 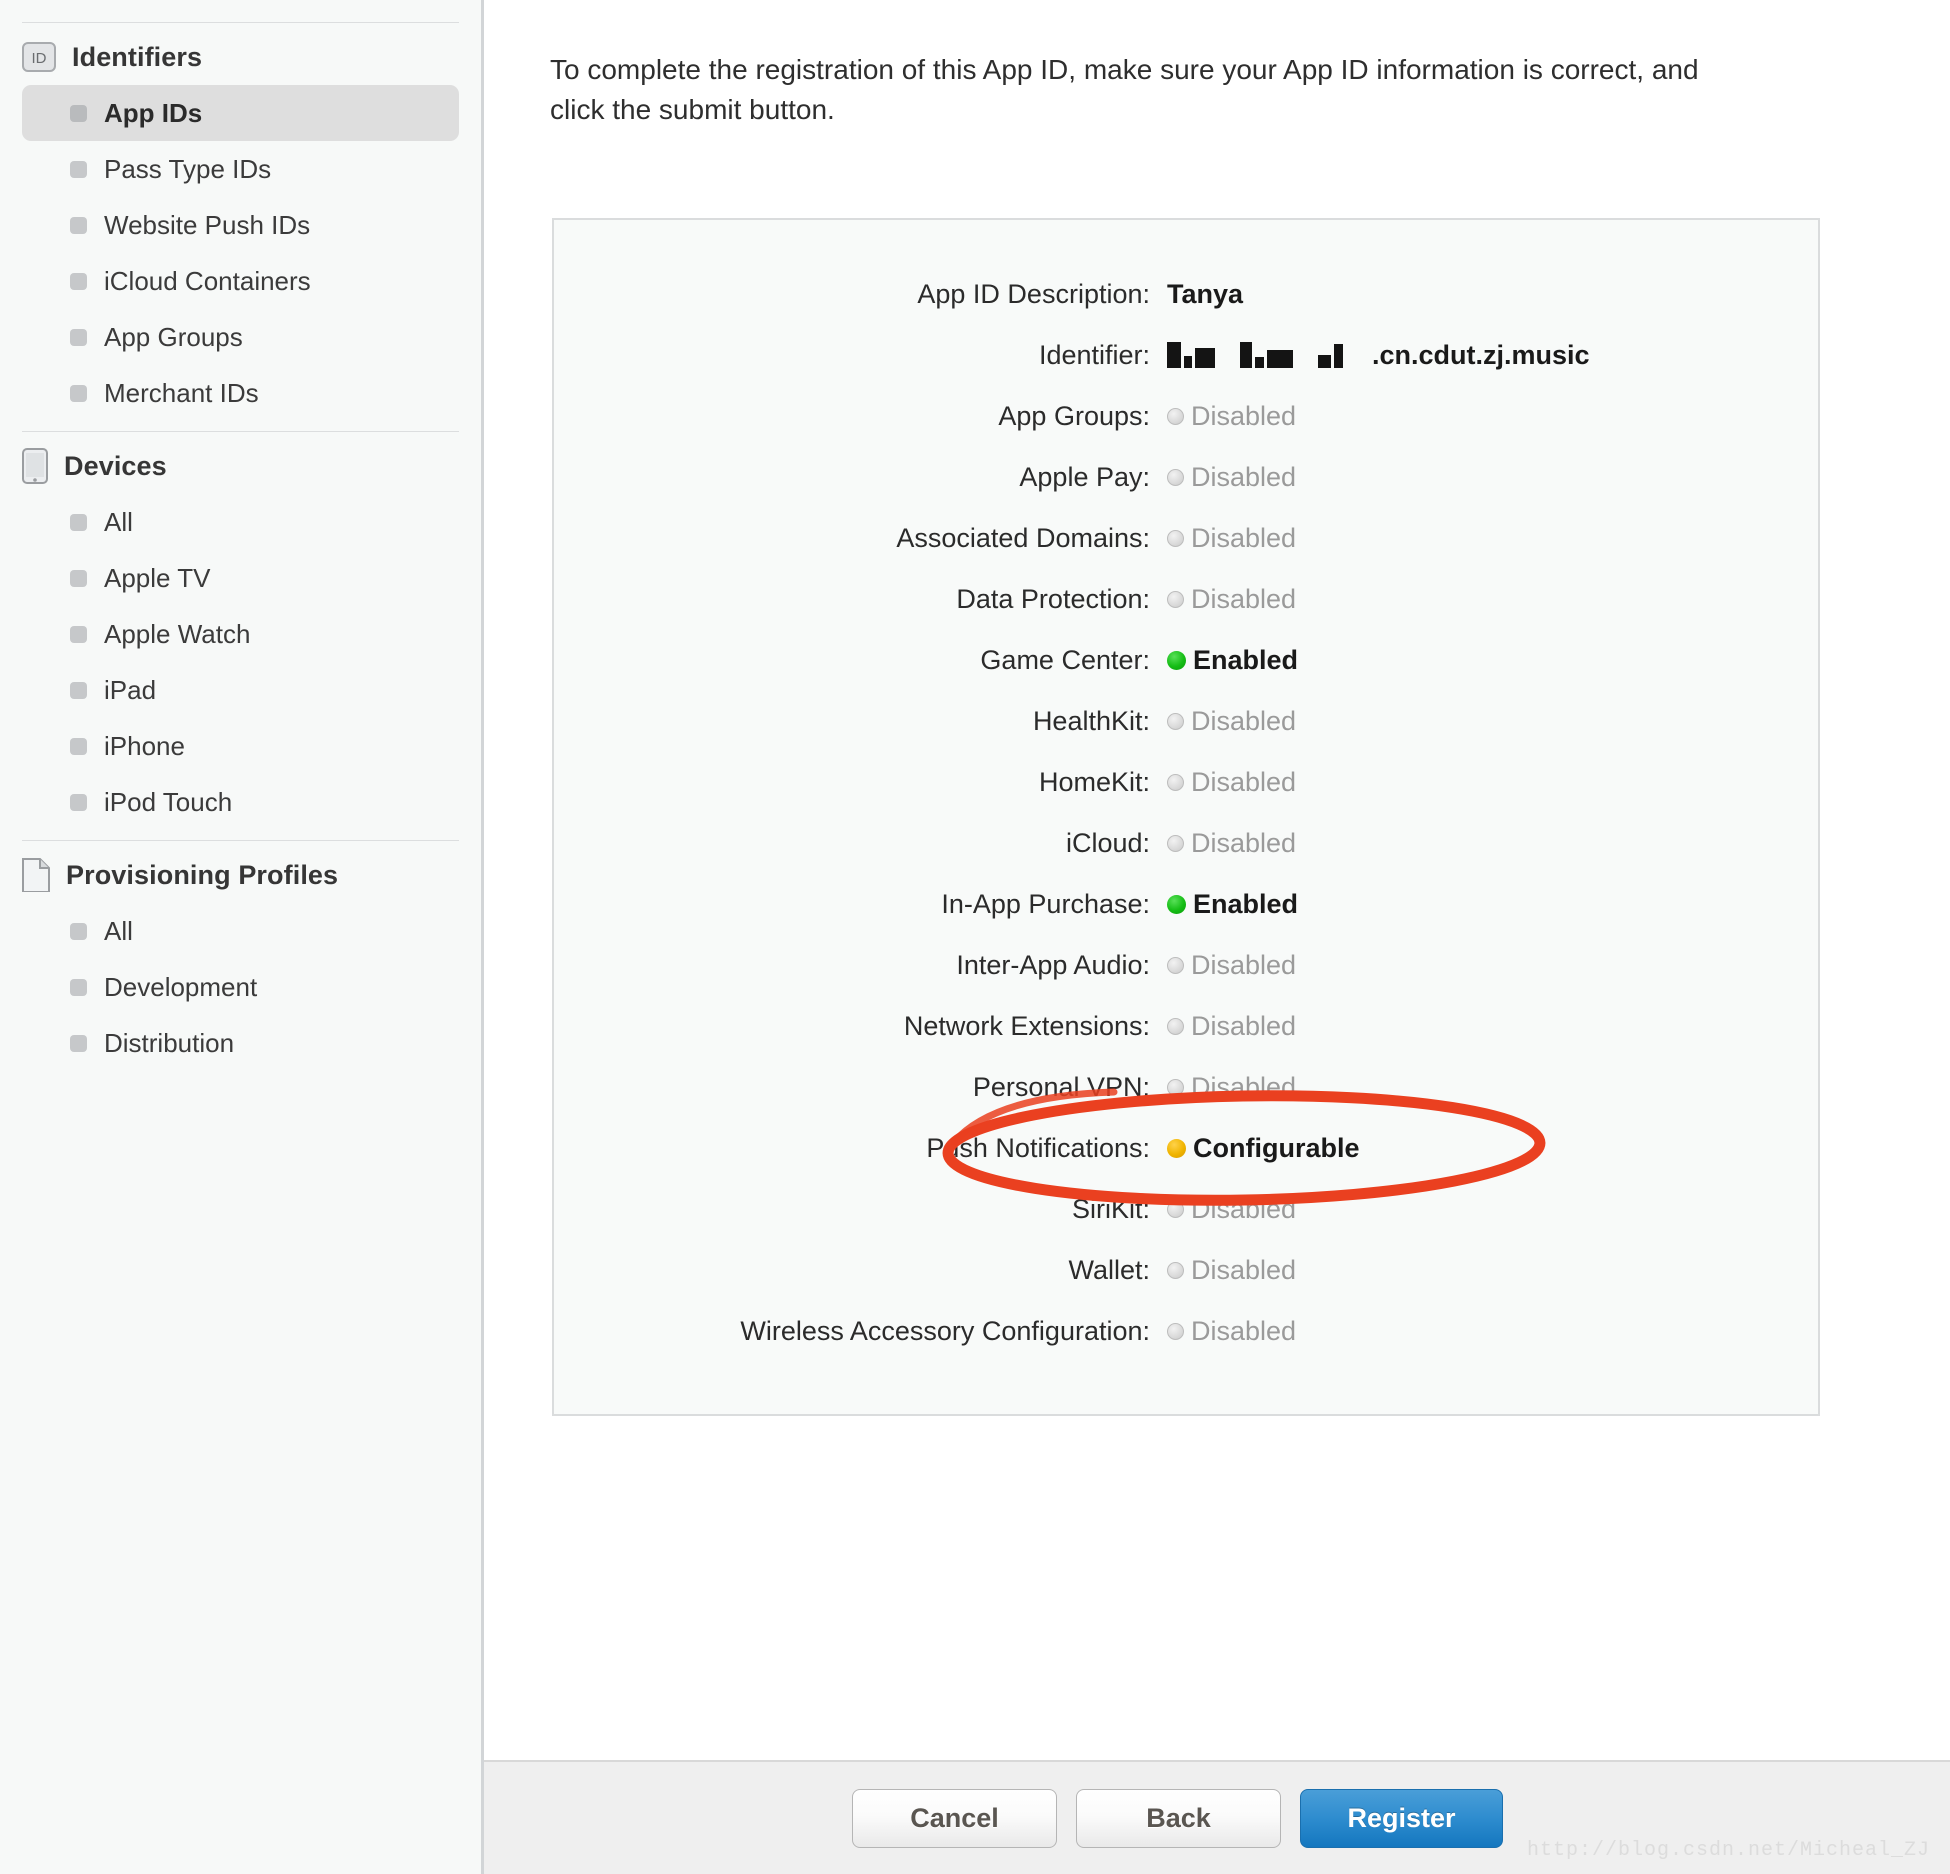 What do you see at coordinates (1186, 1270) in the screenshot?
I see `capability-row-wallet: Wallet: Disabled` at bounding box center [1186, 1270].